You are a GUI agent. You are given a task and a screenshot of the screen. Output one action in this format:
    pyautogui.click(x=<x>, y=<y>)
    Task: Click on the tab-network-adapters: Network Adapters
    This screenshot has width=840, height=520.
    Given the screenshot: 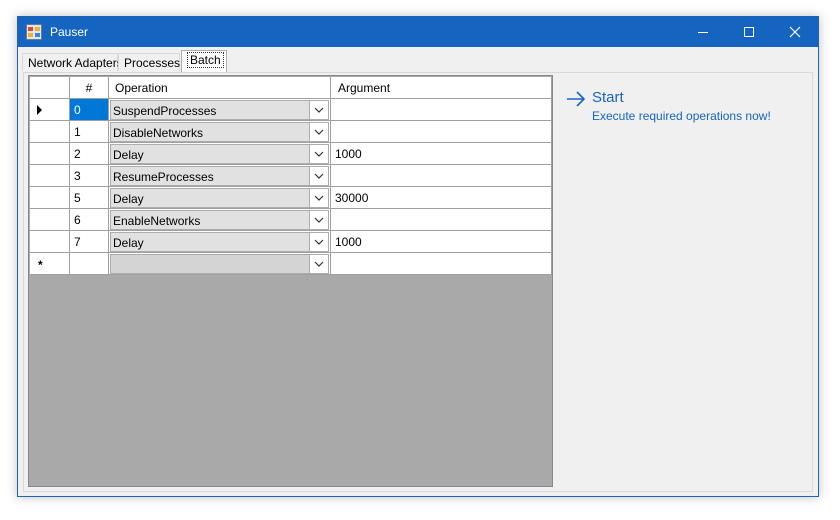 What is the action you would take?
    pyautogui.click(x=72, y=62)
    